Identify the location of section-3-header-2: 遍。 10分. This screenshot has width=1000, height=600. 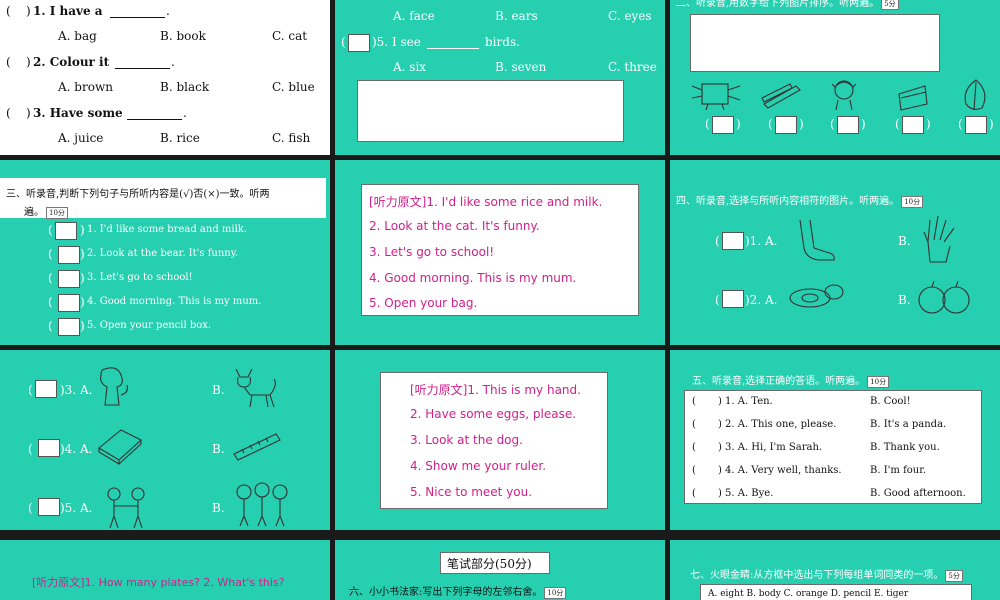
(46, 211).